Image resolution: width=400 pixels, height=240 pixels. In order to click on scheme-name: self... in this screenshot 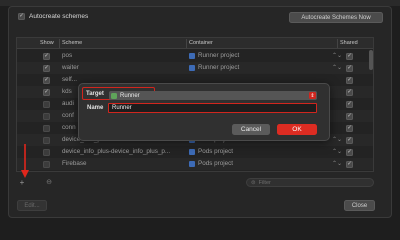, I will do `click(70, 79)`.